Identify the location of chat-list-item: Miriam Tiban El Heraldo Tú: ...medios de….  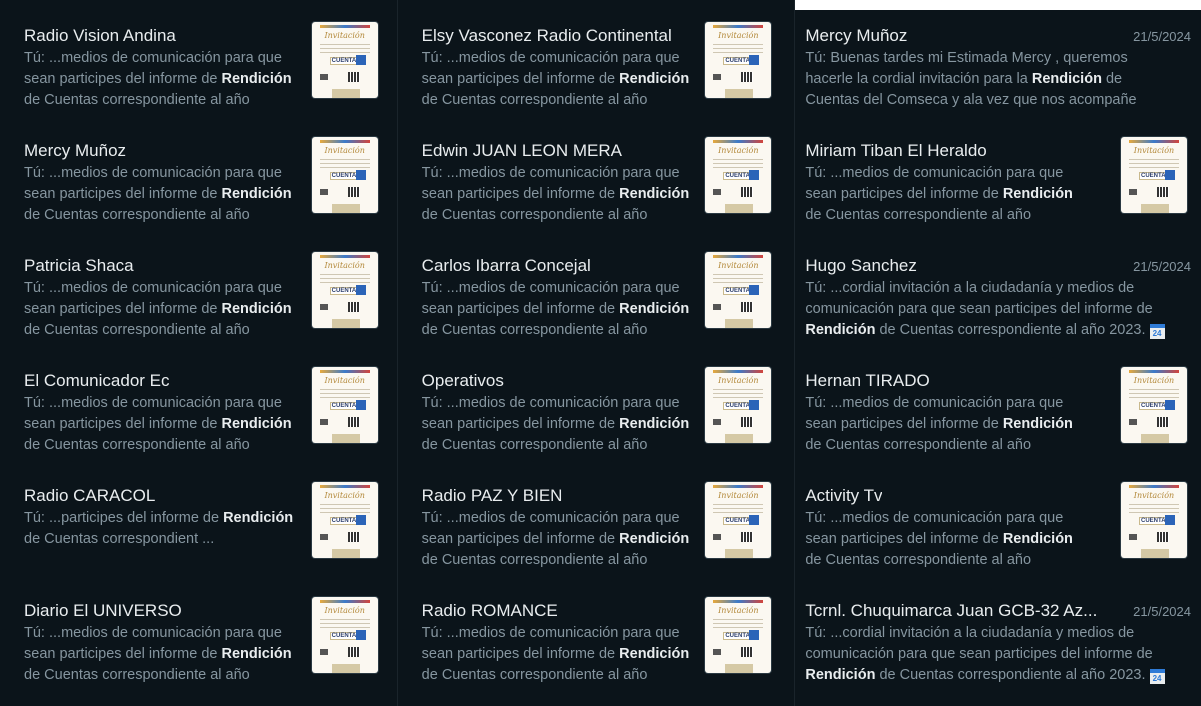
(998, 174).